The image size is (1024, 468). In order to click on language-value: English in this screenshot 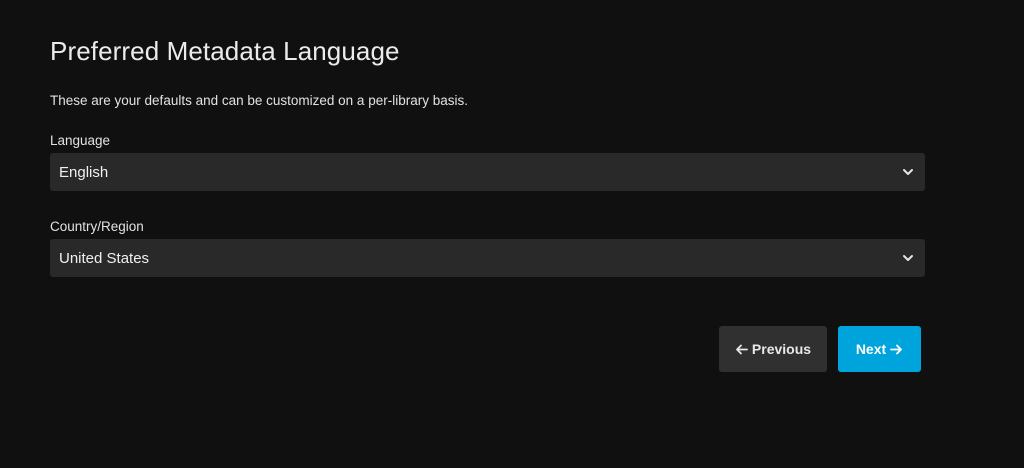, I will do `click(84, 172)`.